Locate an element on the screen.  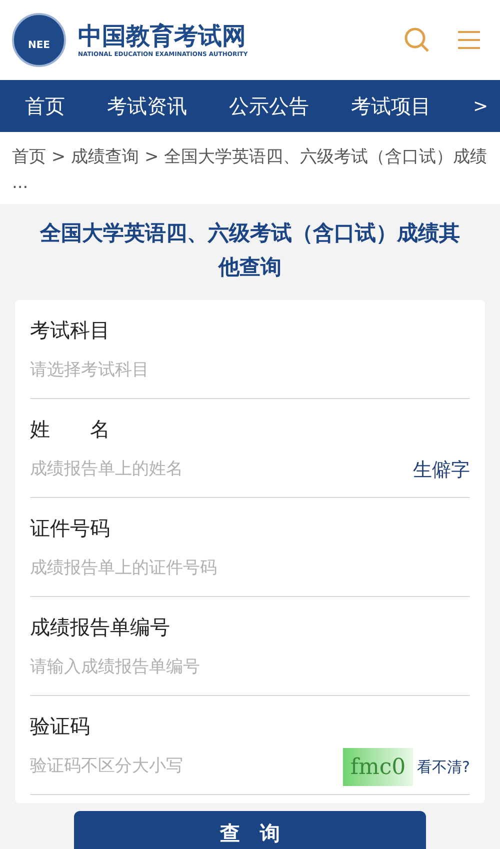
nav-more: > is located at coordinates (480, 106).